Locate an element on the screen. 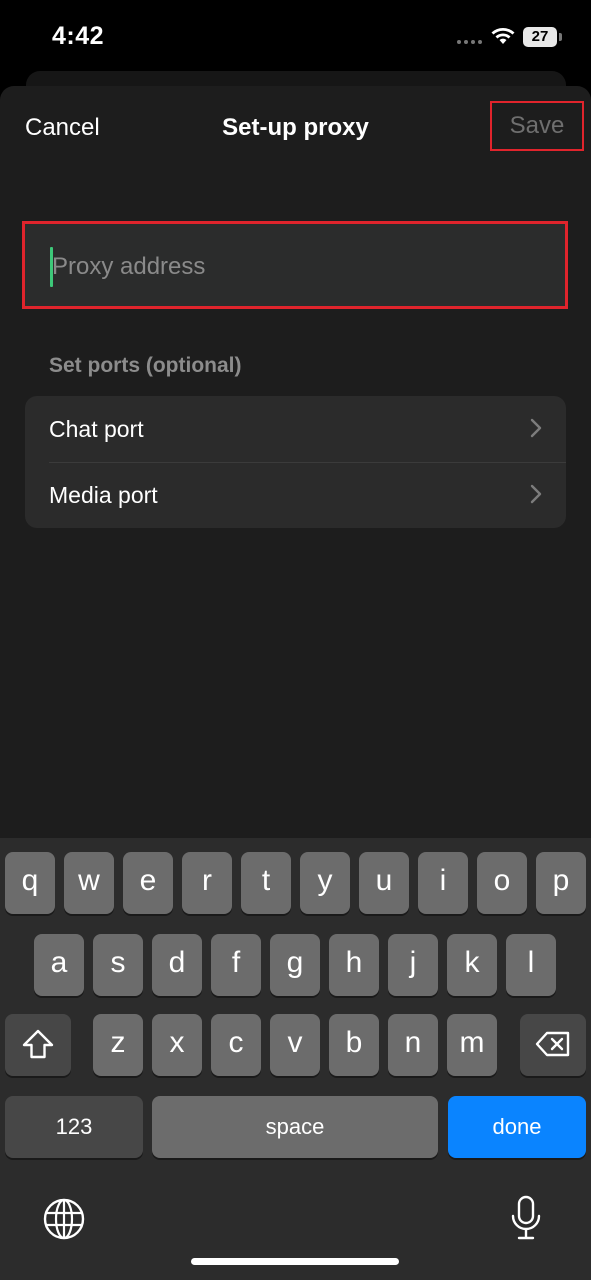 Image resolution: width=591 pixels, height=1280 pixels. backspace-icon is located at coordinates (552, 1044).